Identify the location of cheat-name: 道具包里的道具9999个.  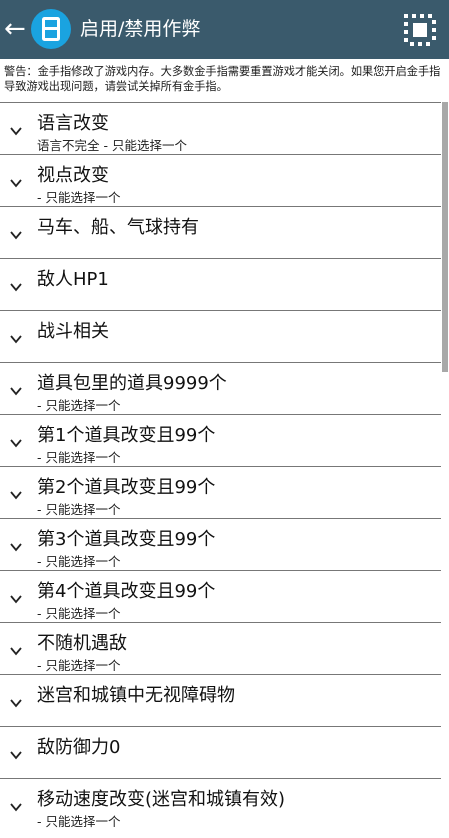
(132, 383).